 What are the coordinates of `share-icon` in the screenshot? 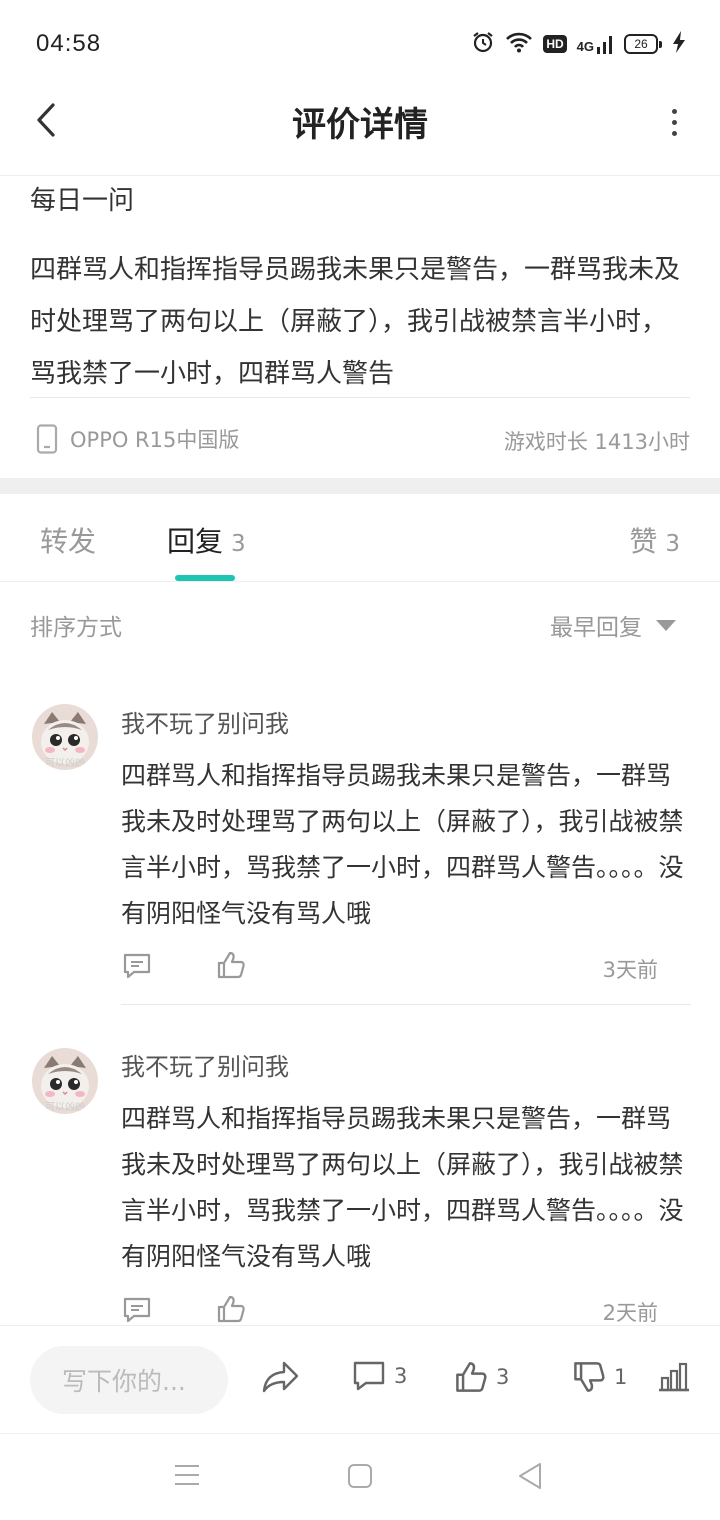 It's located at (280, 1377).